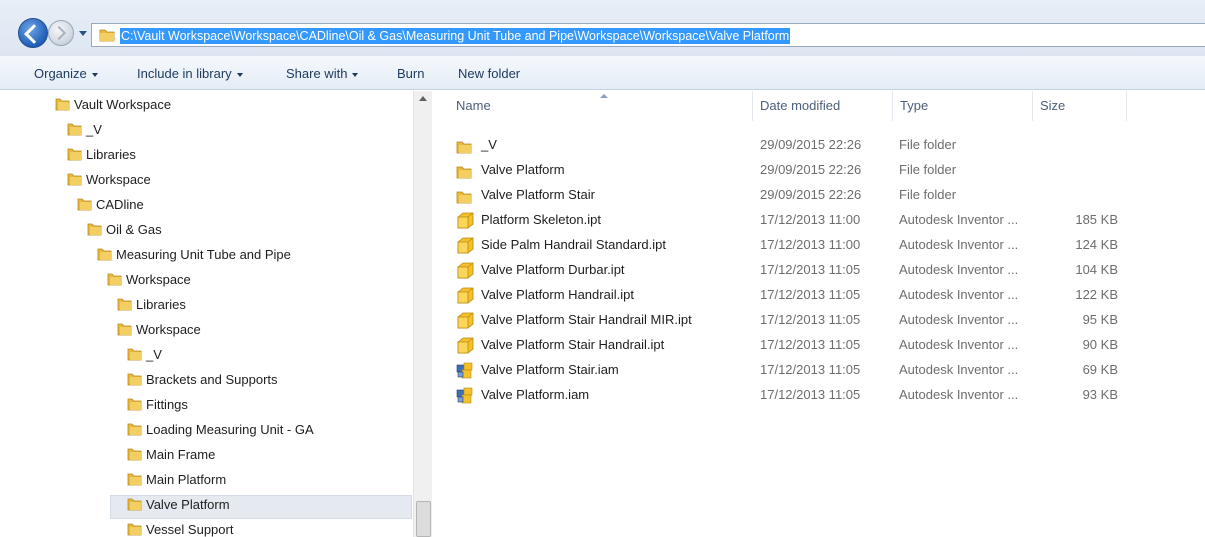 Image resolution: width=1205 pixels, height=537 pixels. What do you see at coordinates (134, 229) in the screenshot?
I see `tree-item-label: Oil & Gas` at bounding box center [134, 229].